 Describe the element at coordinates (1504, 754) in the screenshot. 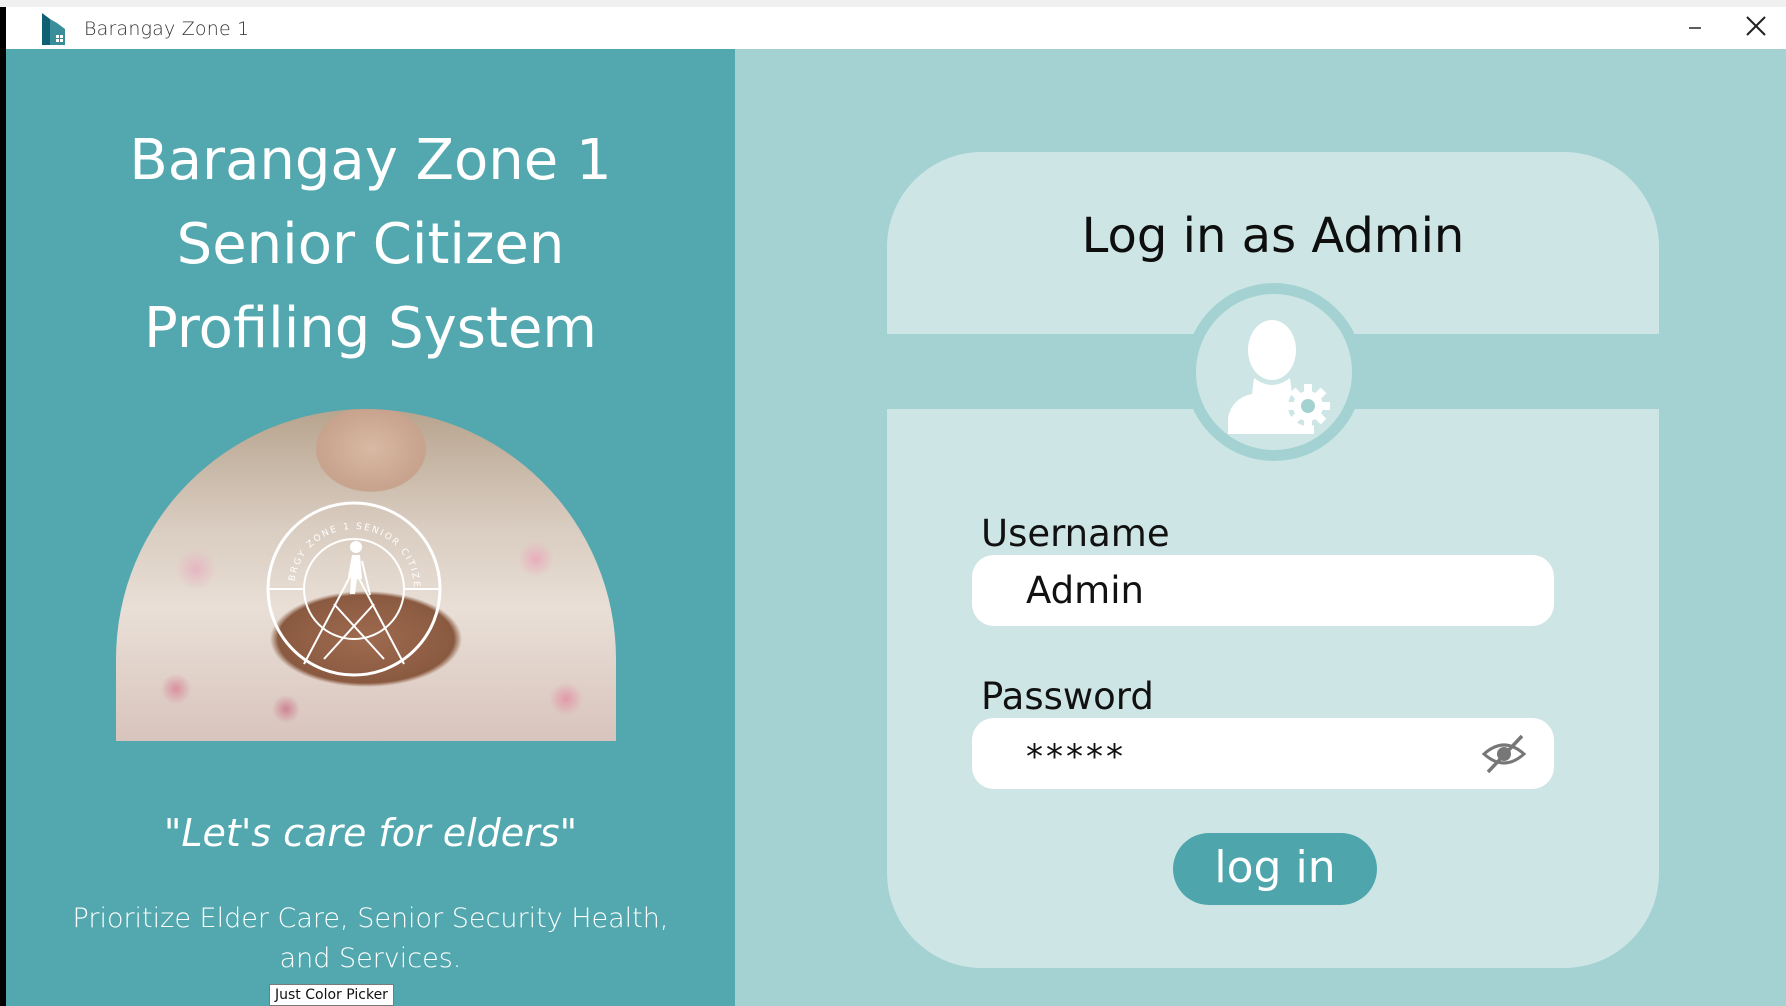

I see `eye-slash-icon` at that location.